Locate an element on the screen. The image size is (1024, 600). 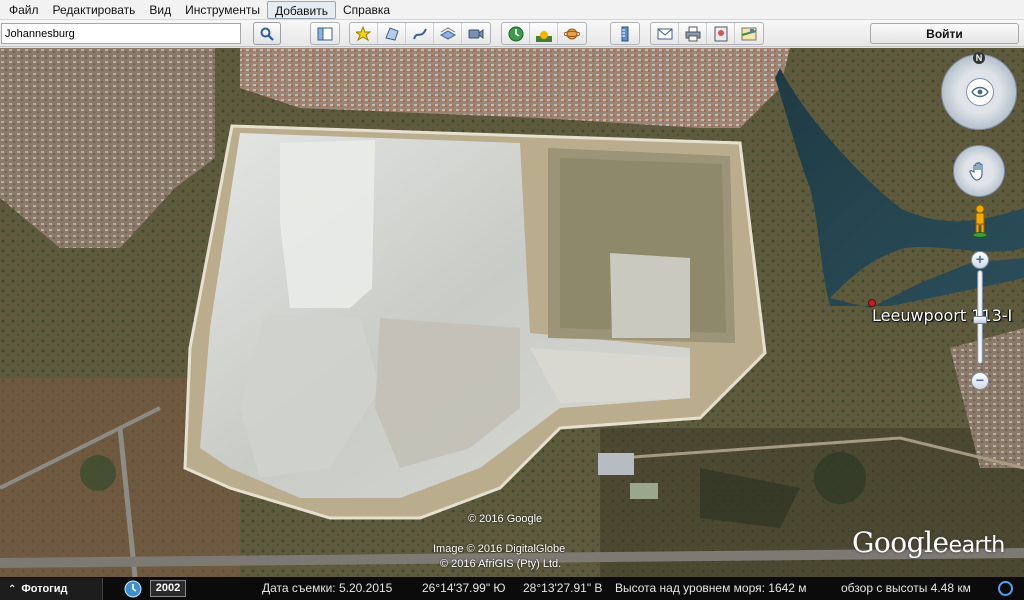
print-icon is located at coordinates (692, 33).